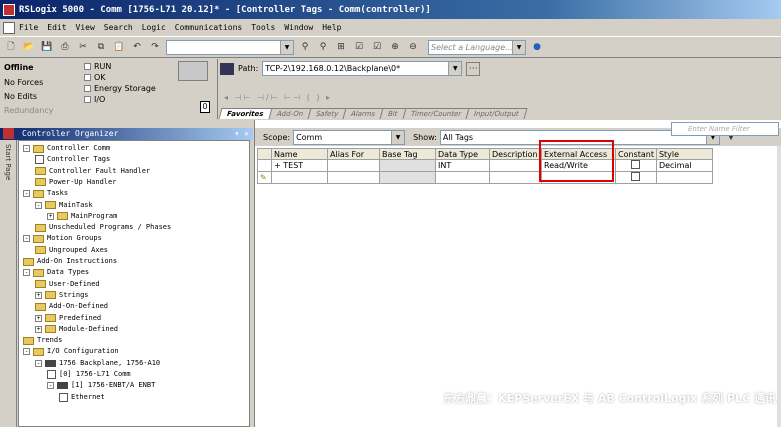 This screenshot has height=427, width=781. I want to click on menu-edit: Edit, so click(56, 27).